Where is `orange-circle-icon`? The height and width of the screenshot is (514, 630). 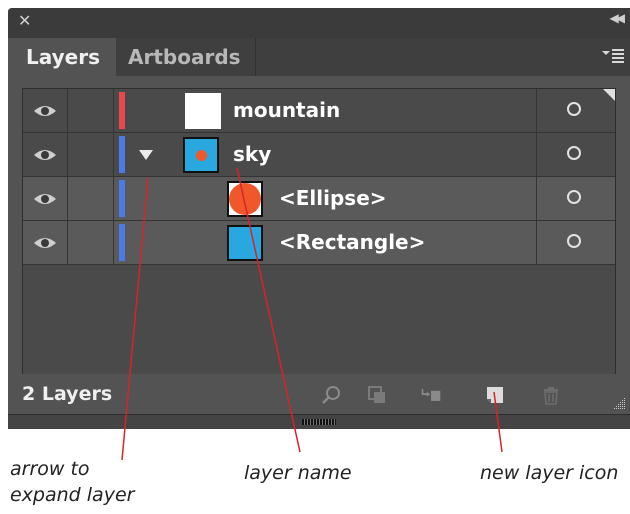
orange-circle-icon is located at coordinates (245, 199).